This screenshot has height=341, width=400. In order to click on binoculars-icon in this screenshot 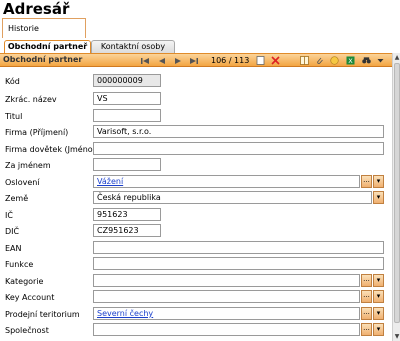, I will do `click(366, 60)`.